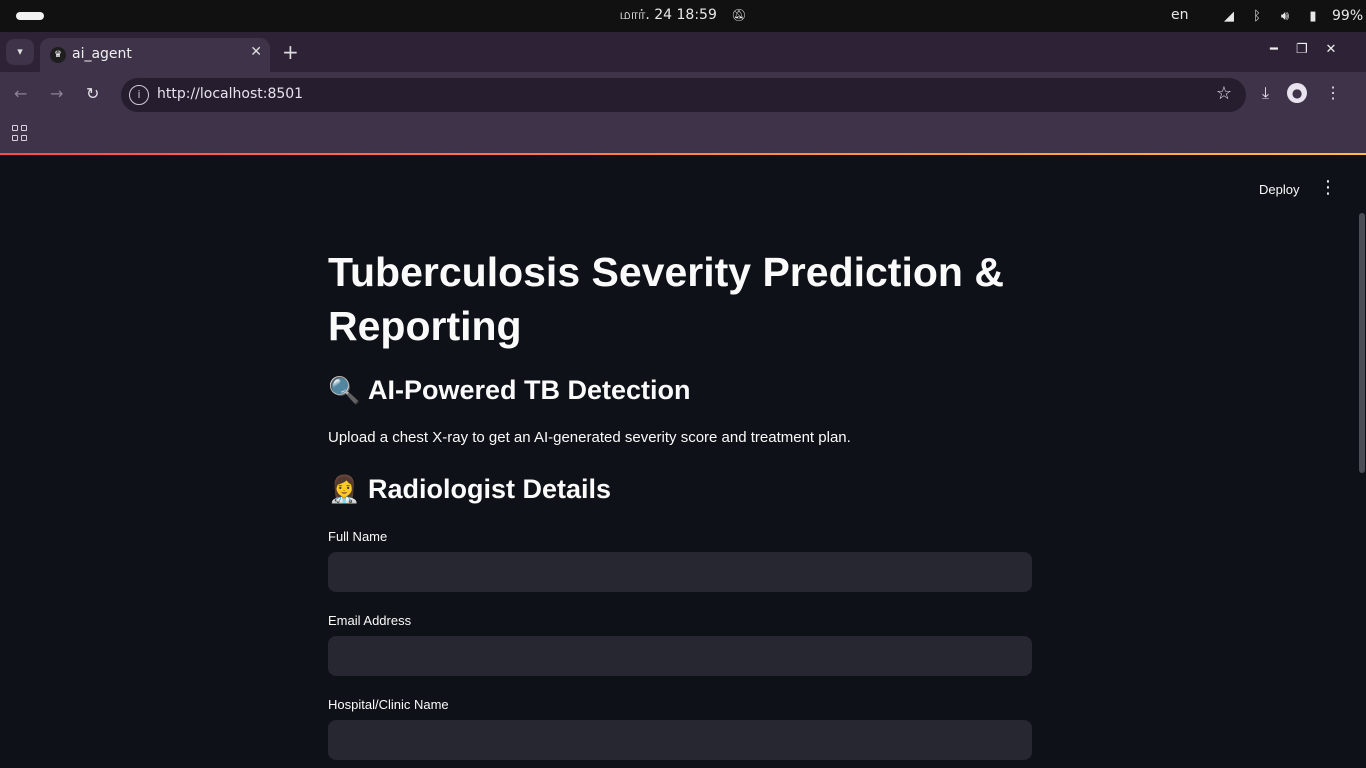 The height and width of the screenshot is (768, 1366). What do you see at coordinates (344, 390) in the screenshot?
I see `magnifier-icon: 🔍` at bounding box center [344, 390].